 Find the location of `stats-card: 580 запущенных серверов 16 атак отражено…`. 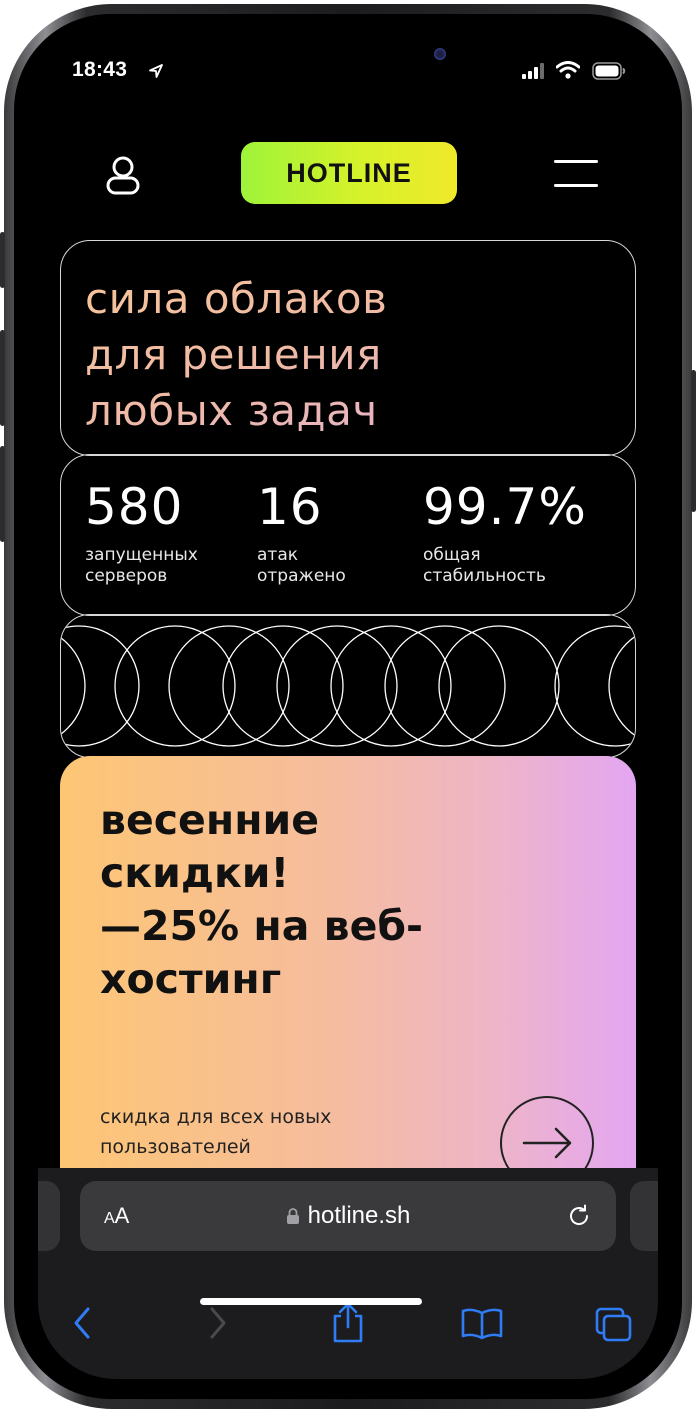

stats-card: 580 запущенных серверов 16 атак отражено… is located at coordinates (348, 535).